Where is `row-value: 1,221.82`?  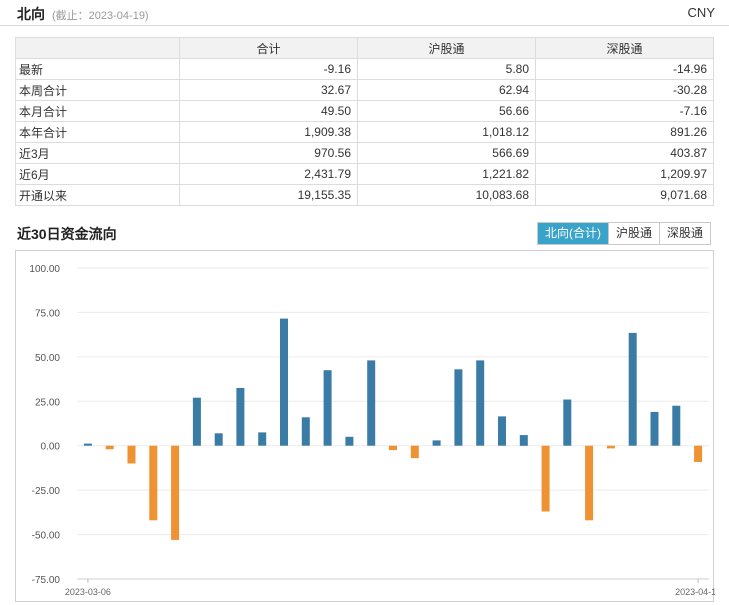
row-value: 1,221.82 is located at coordinates (446, 174).